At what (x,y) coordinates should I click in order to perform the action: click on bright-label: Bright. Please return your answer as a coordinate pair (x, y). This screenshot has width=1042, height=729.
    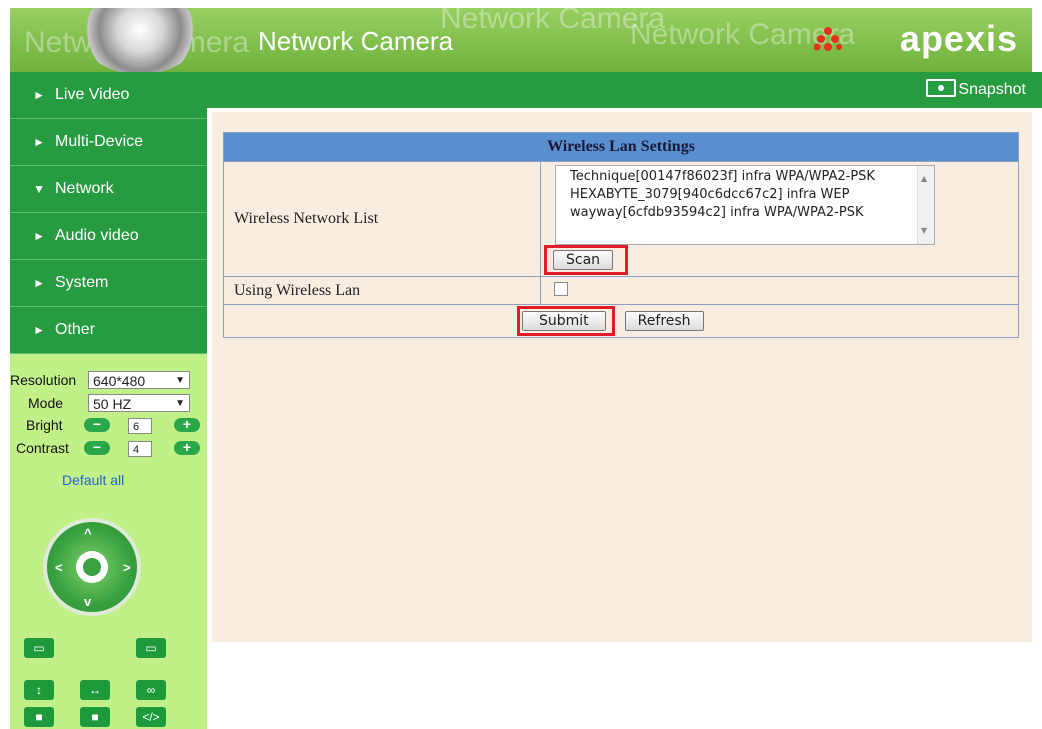
    Looking at the image, I should click on (44, 425).